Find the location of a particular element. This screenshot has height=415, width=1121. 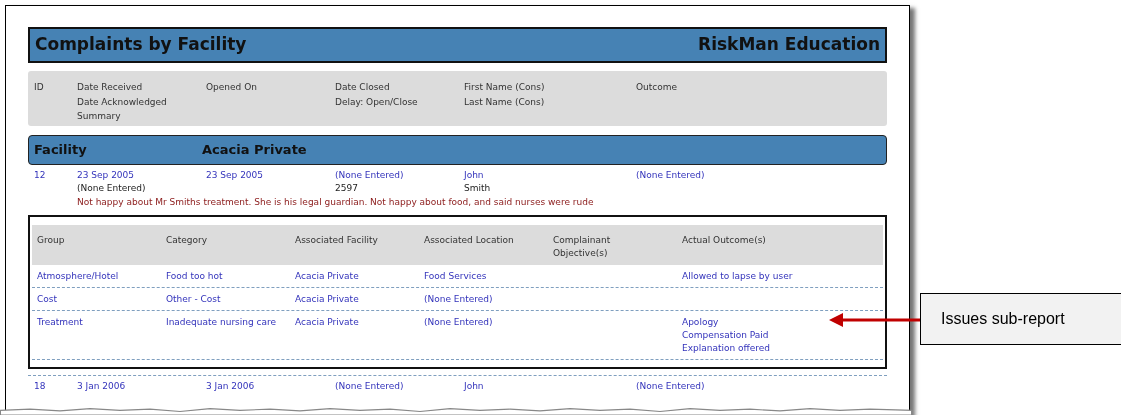

group-label: Facility is located at coordinates (61, 150).